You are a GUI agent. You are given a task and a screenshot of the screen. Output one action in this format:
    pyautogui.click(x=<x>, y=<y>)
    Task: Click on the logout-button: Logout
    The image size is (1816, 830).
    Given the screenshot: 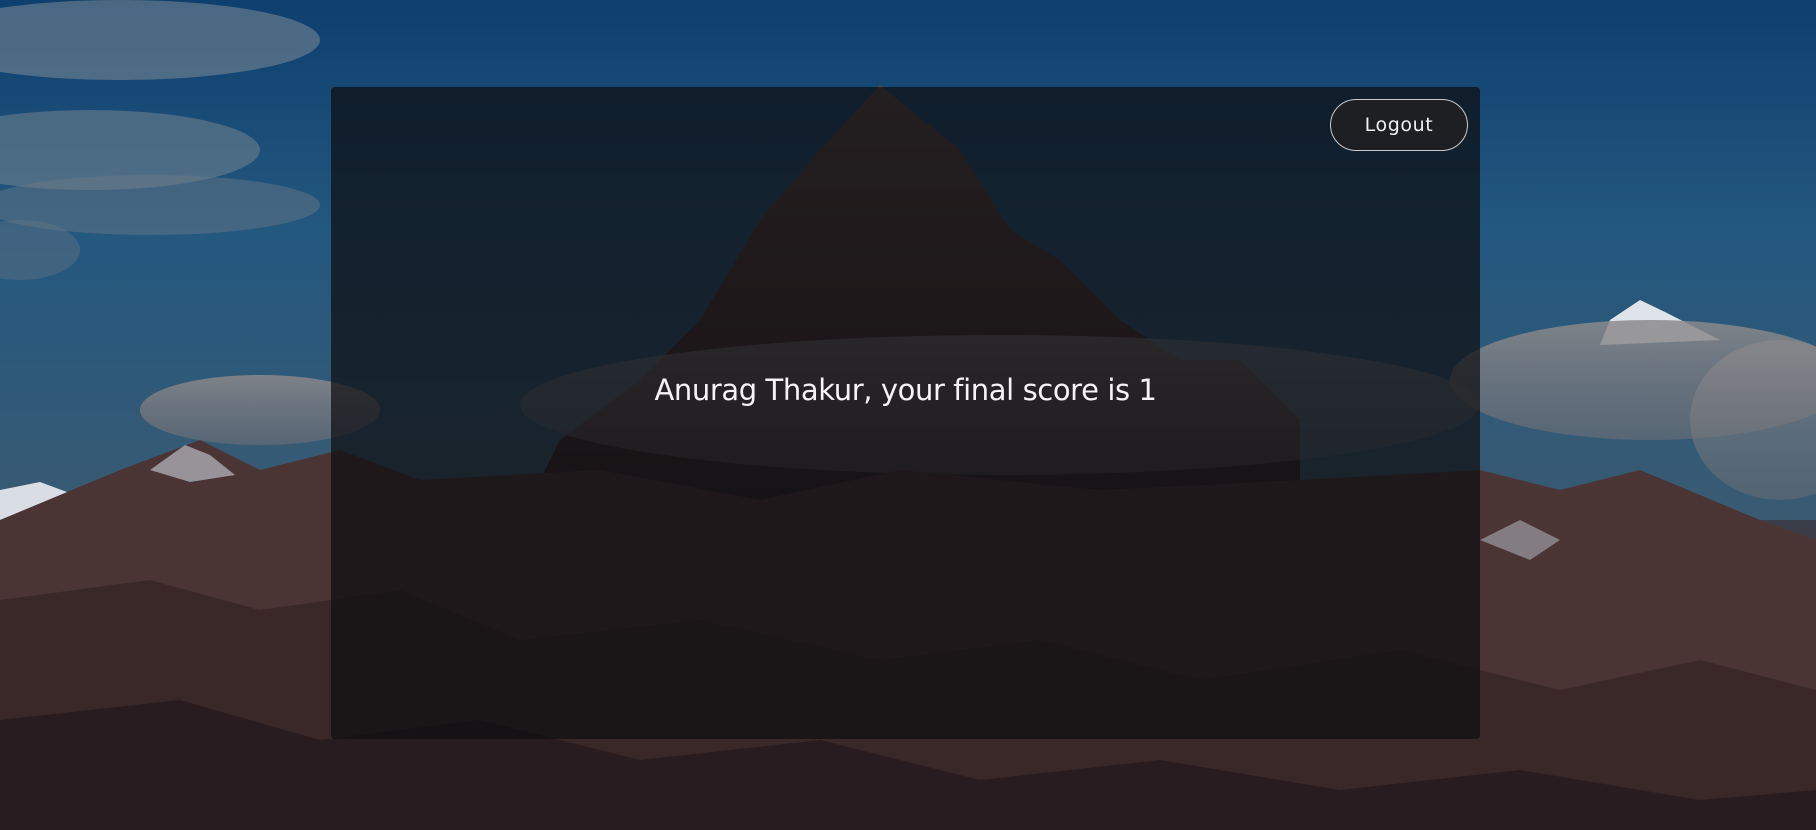 What is the action you would take?
    pyautogui.click(x=1399, y=125)
    